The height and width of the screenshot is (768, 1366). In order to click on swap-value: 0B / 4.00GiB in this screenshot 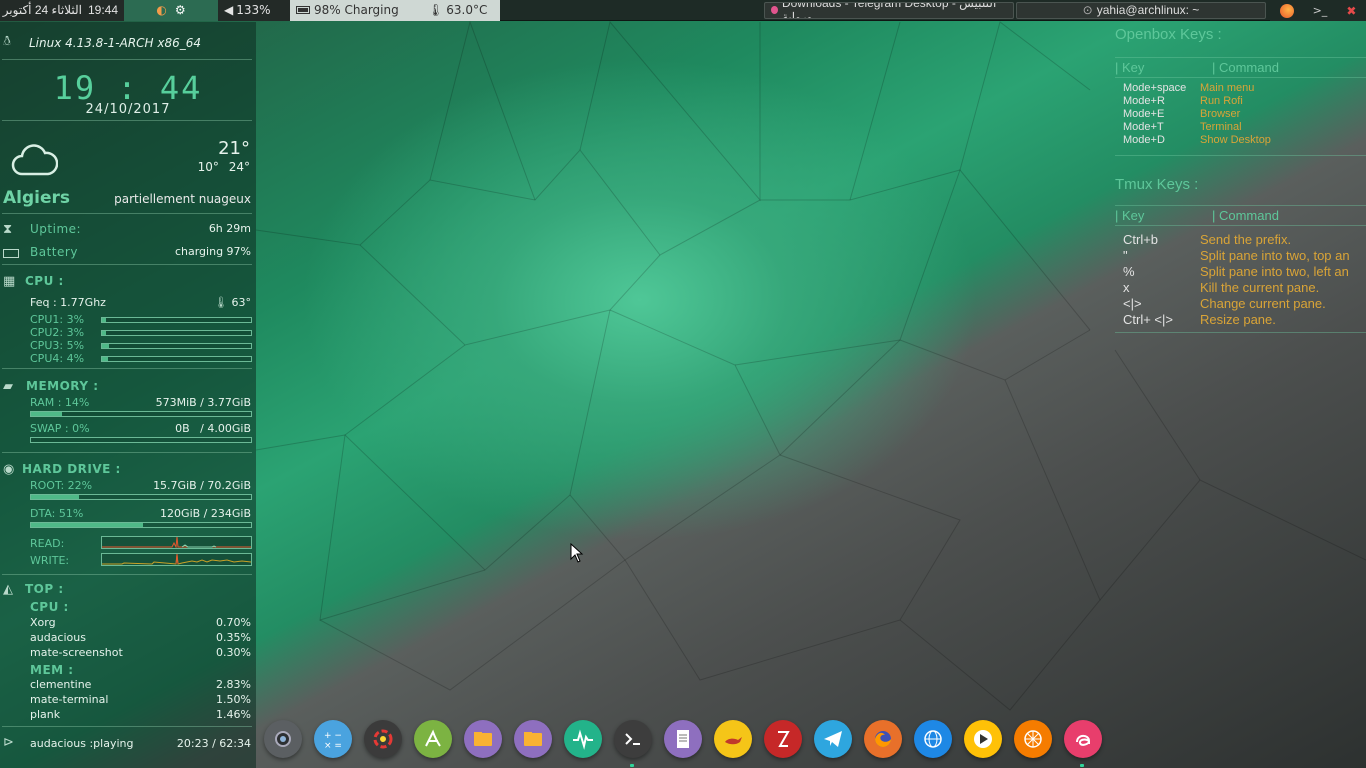, I will do `click(213, 428)`.